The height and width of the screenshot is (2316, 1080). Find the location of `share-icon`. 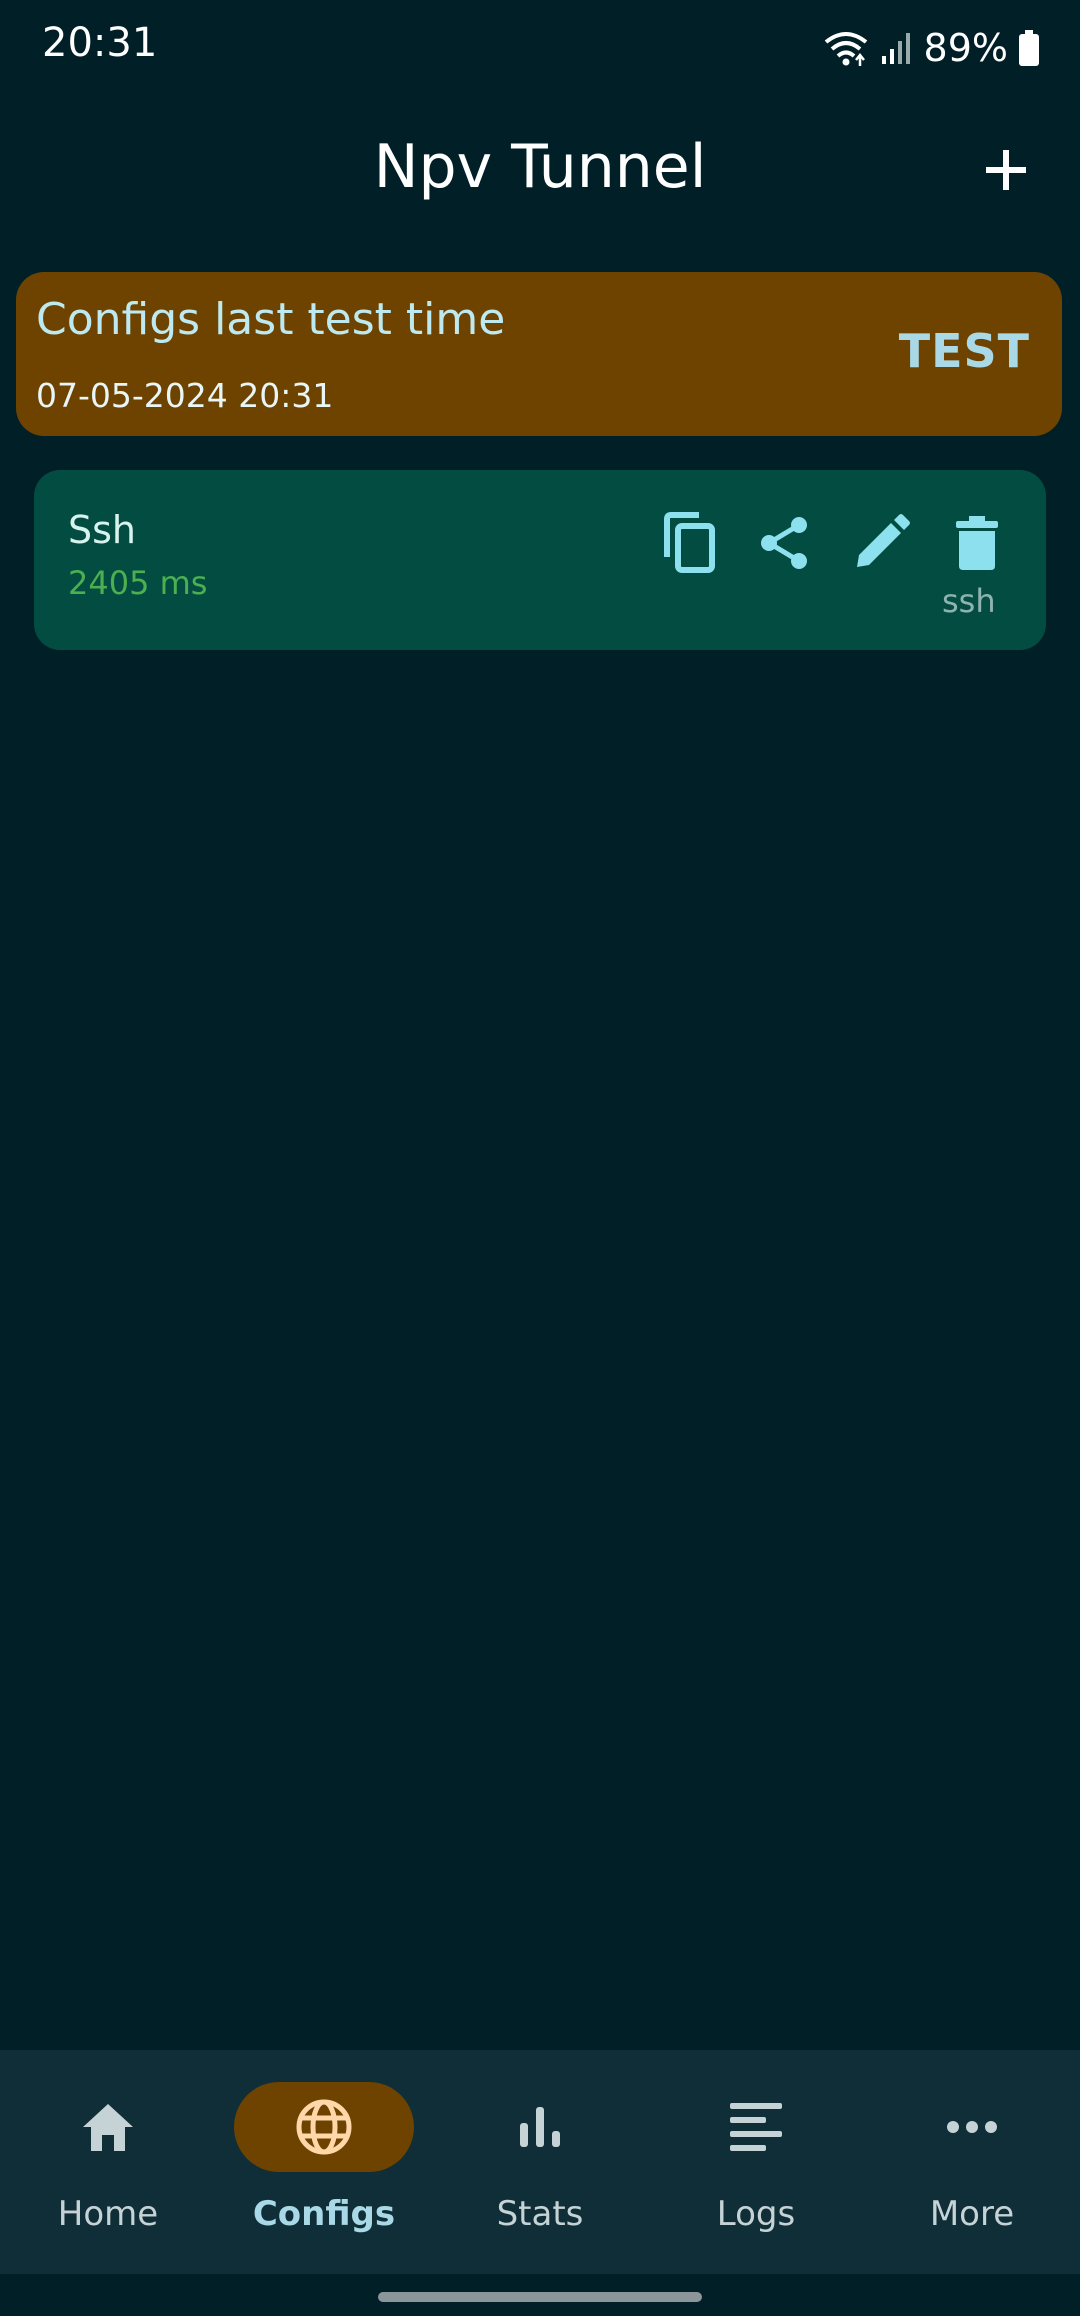

share-icon is located at coordinates (784, 543).